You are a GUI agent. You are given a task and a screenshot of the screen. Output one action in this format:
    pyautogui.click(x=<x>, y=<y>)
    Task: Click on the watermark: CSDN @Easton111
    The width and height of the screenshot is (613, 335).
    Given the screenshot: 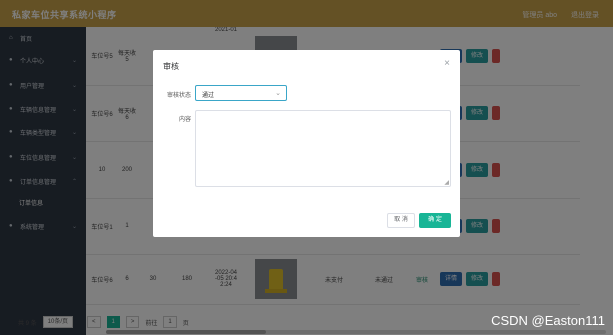 What is the action you would take?
    pyautogui.click(x=548, y=320)
    